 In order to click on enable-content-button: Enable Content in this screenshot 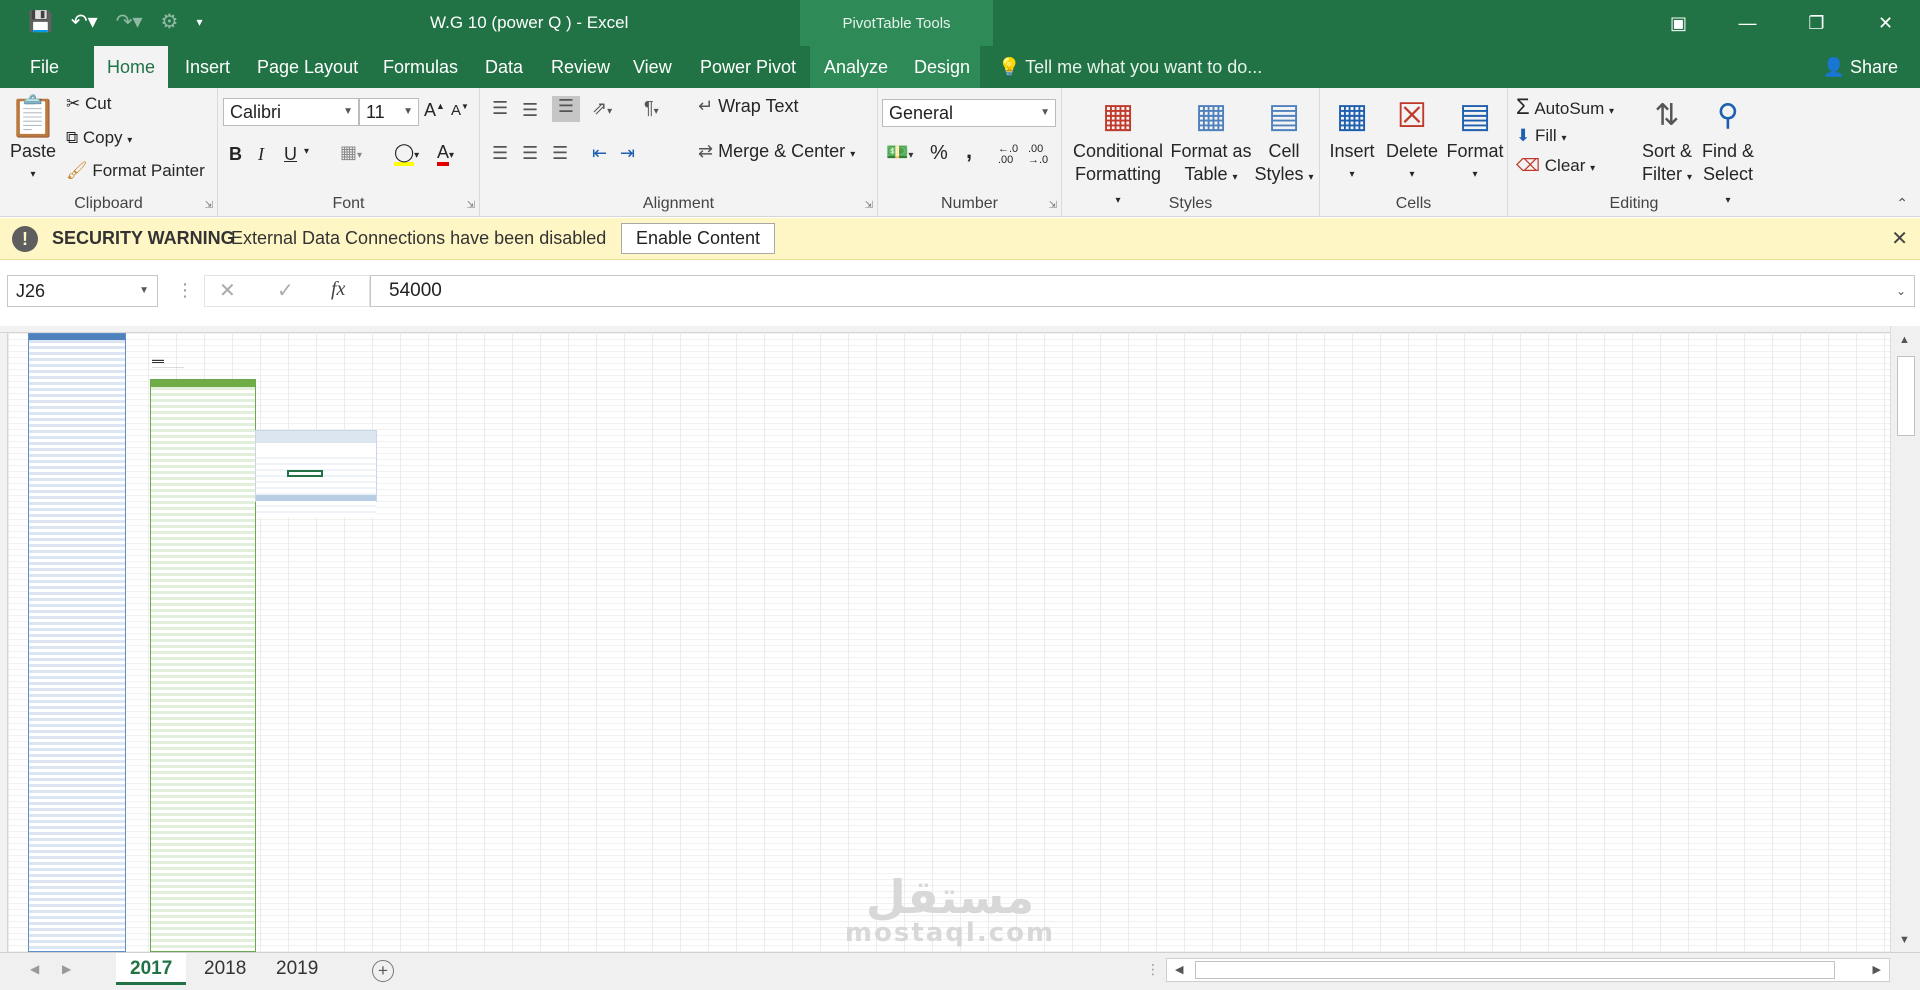, I will do `click(698, 238)`.